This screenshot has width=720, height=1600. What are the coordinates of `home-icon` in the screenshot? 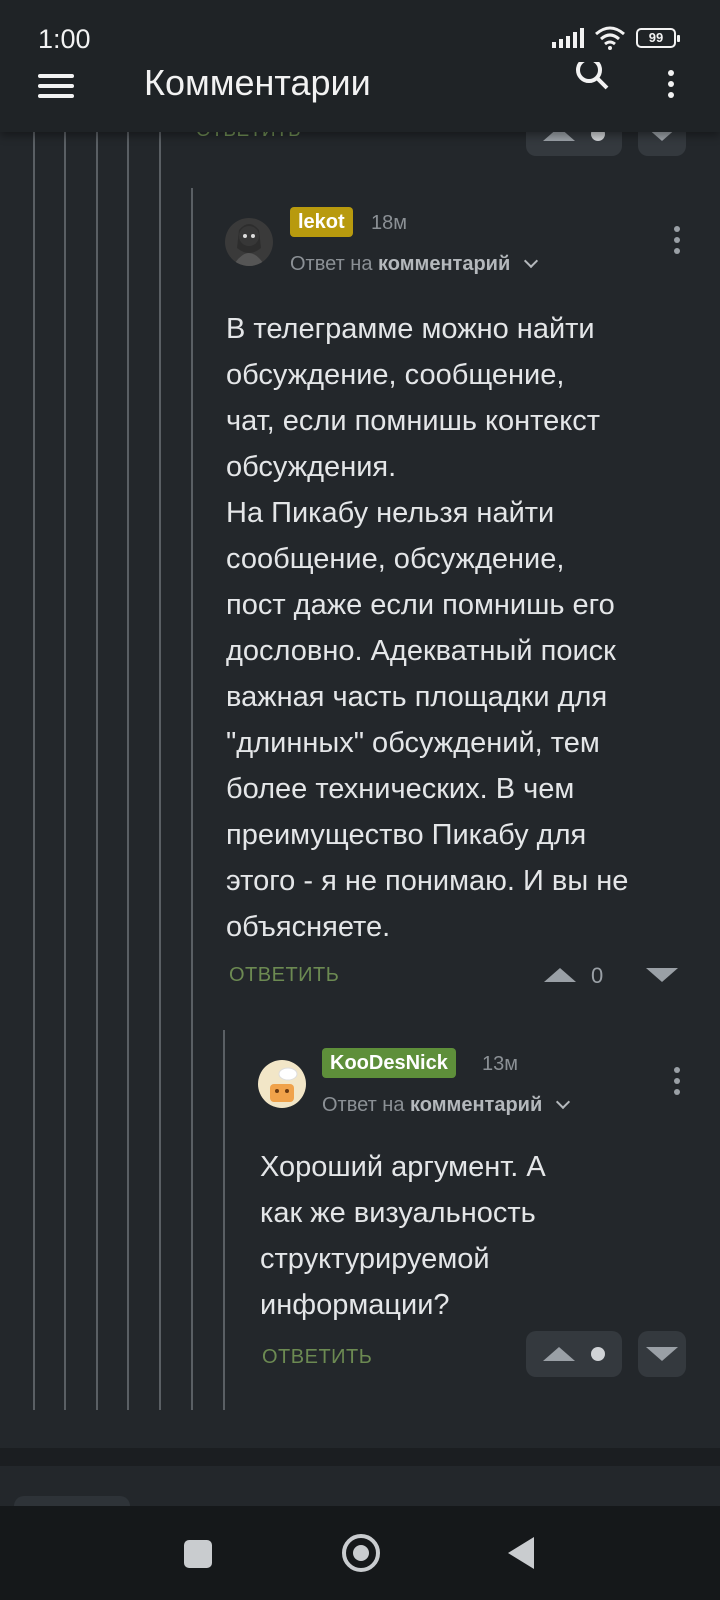 It's located at (361, 1553).